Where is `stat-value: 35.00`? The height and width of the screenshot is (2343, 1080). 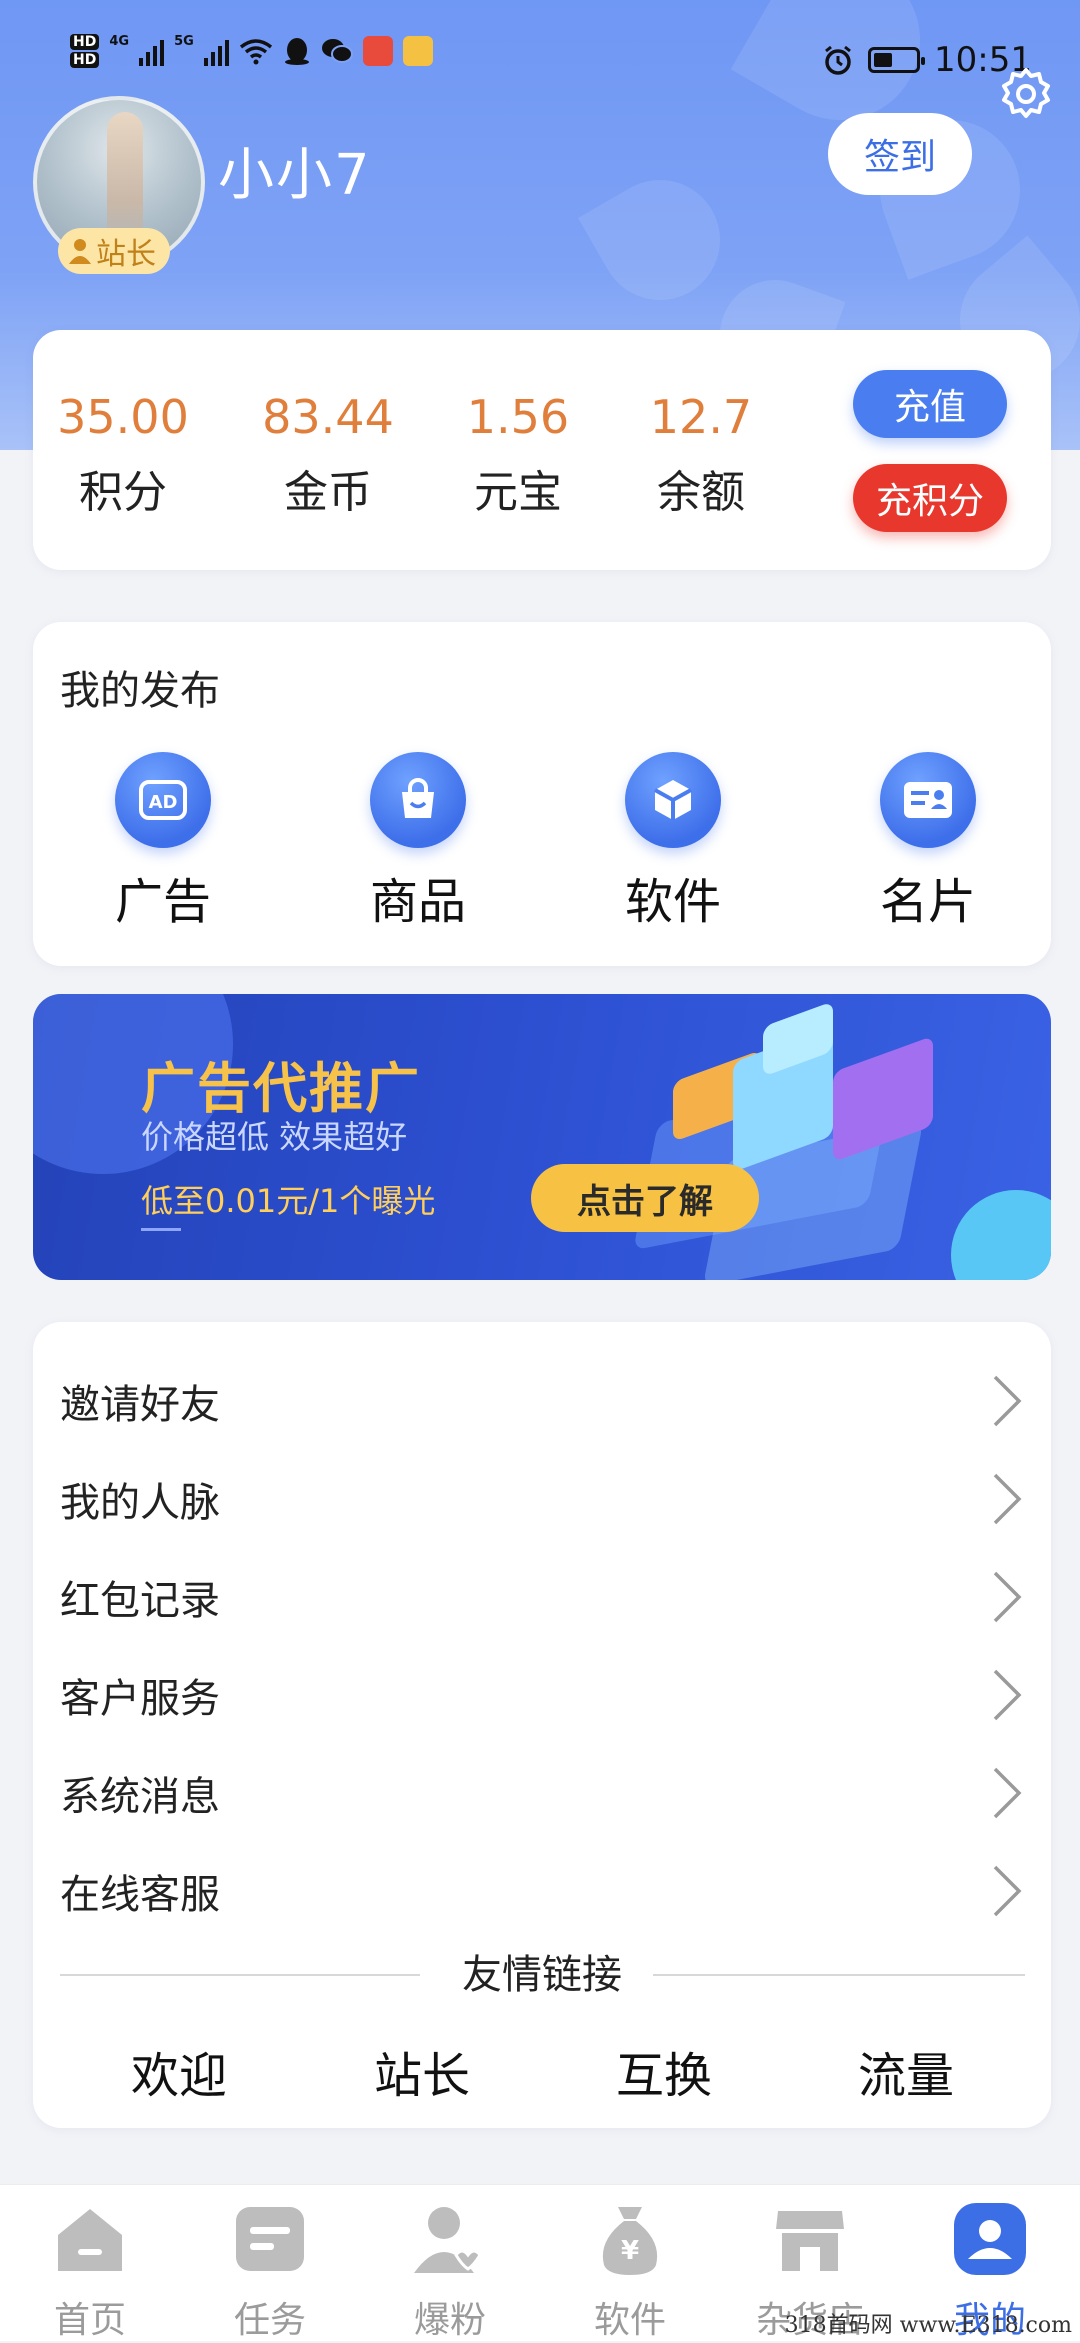
stat-value: 35.00 is located at coordinates (123, 417).